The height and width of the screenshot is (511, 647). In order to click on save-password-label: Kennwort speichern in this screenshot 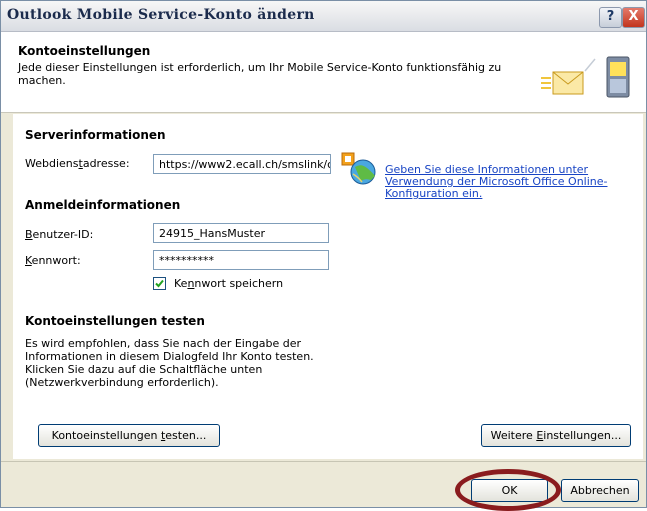, I will do `click(228, 283)`.